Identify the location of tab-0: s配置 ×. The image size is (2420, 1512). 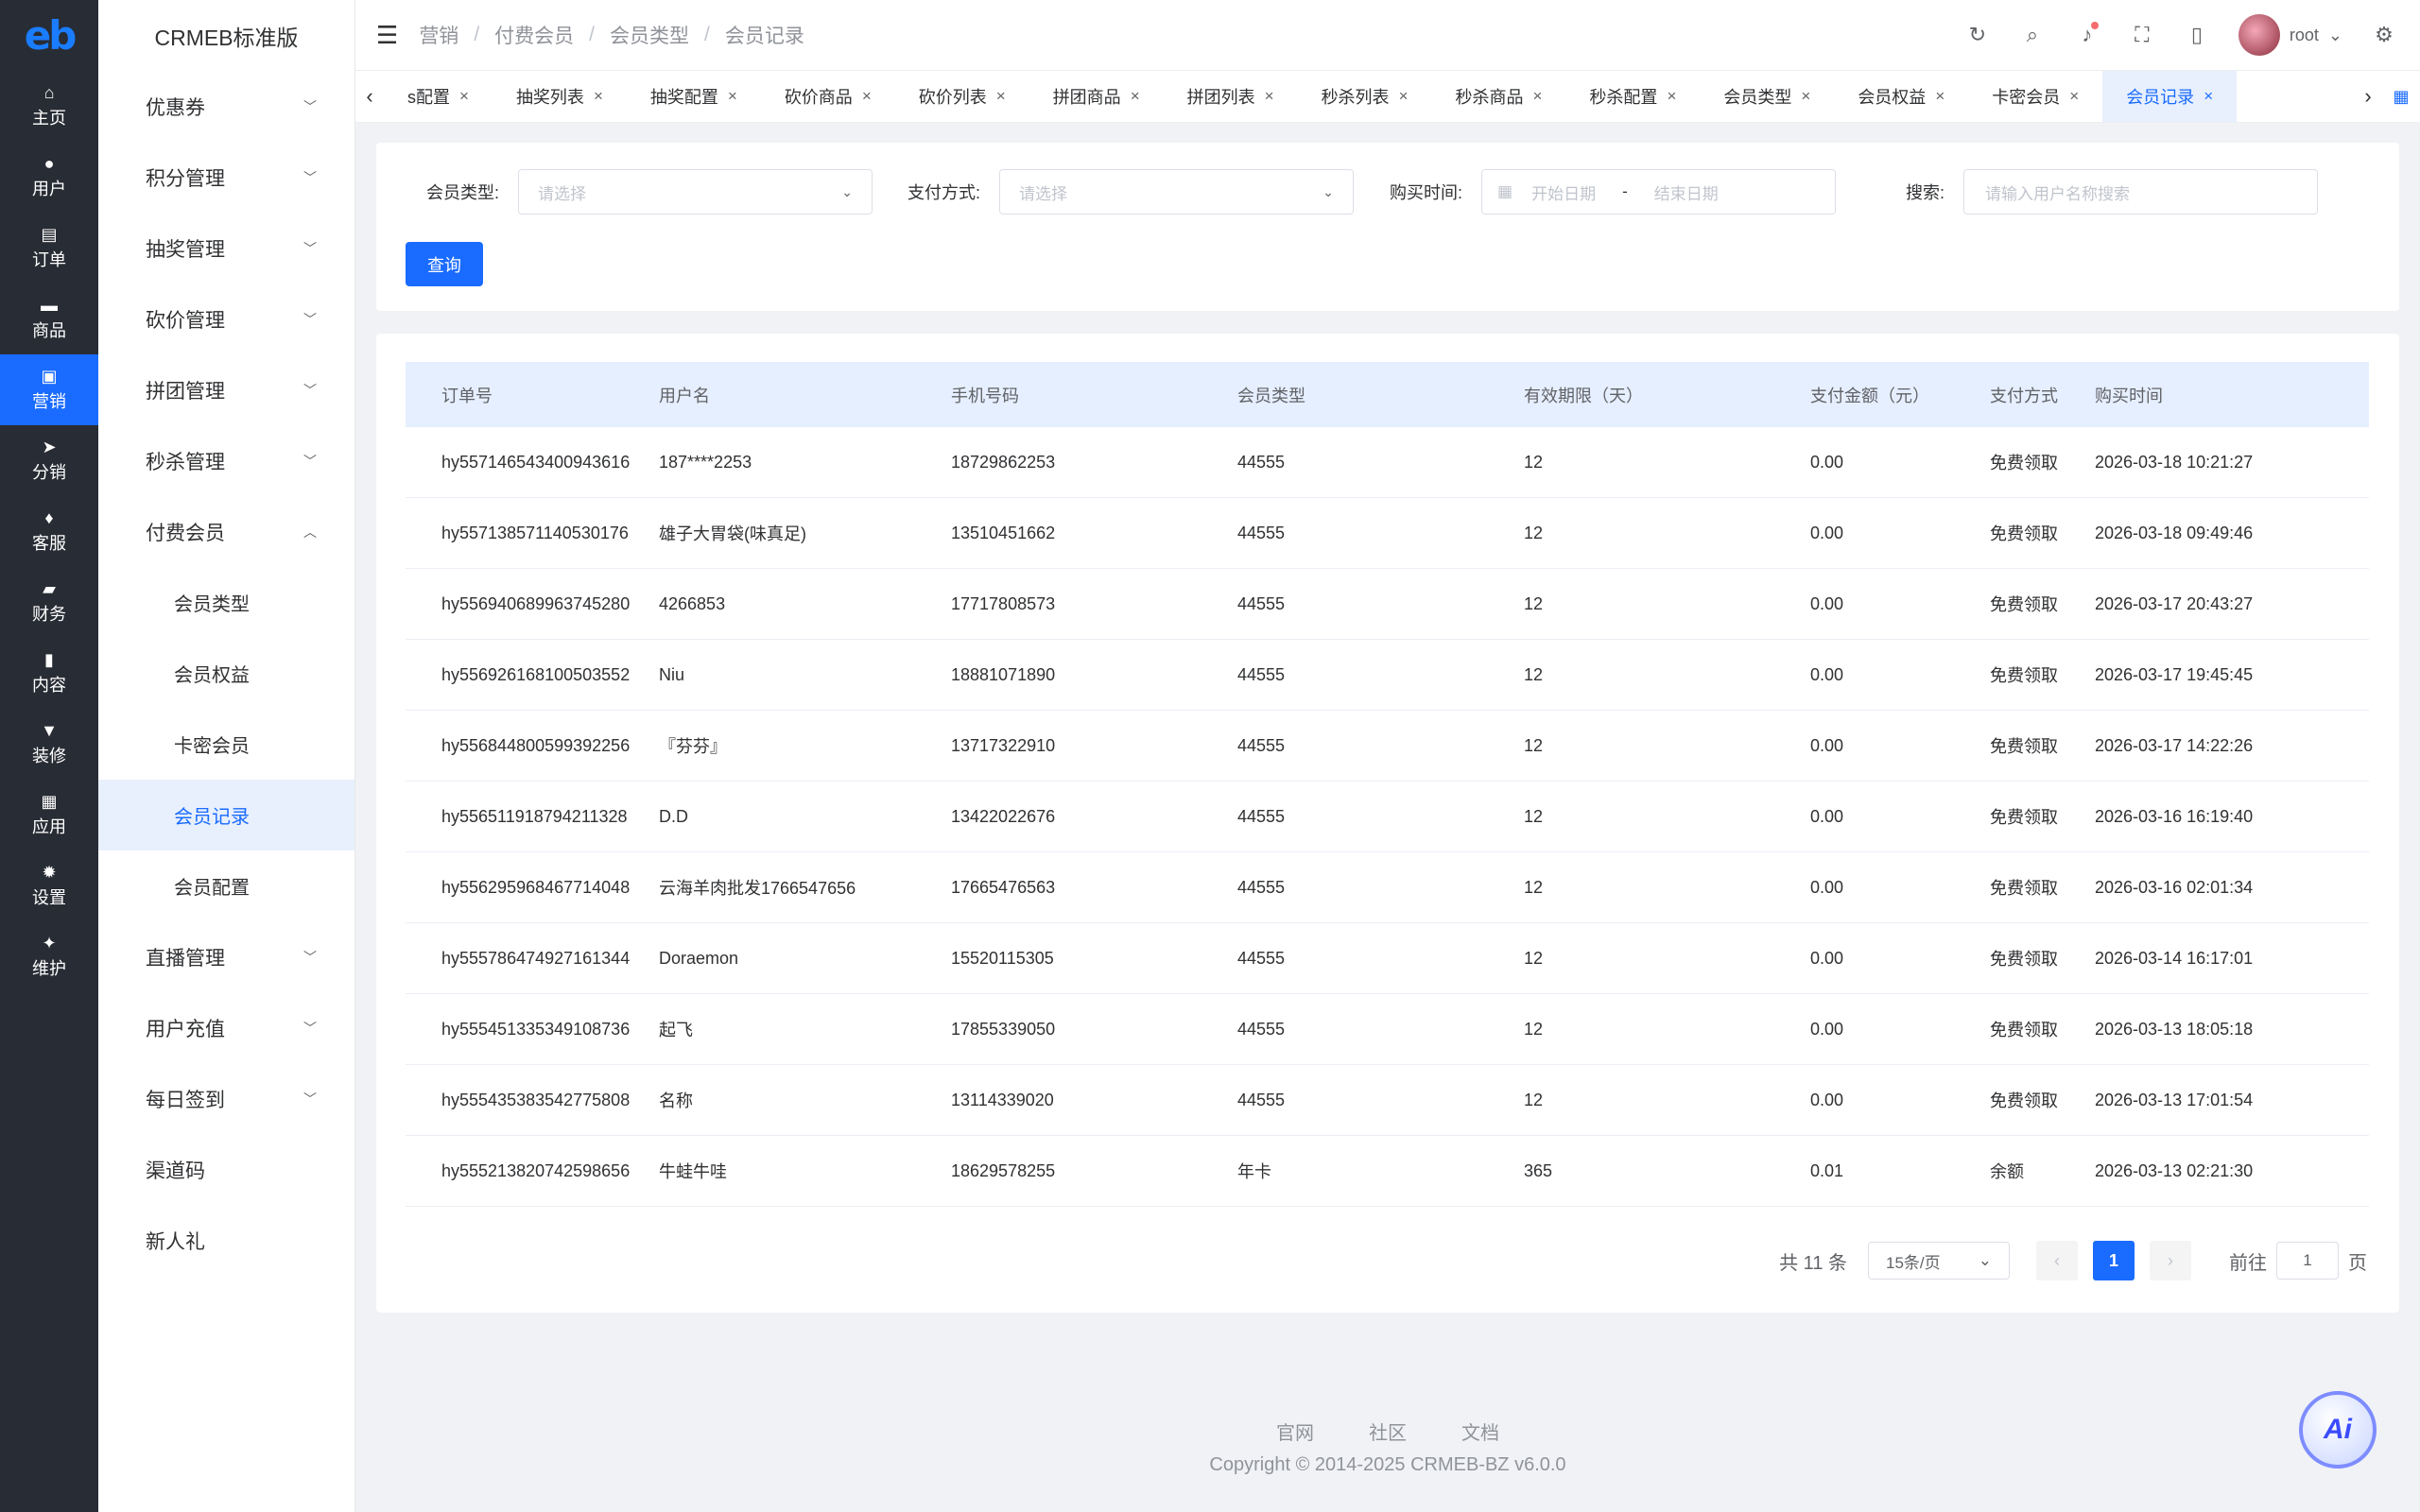
(439, 96).